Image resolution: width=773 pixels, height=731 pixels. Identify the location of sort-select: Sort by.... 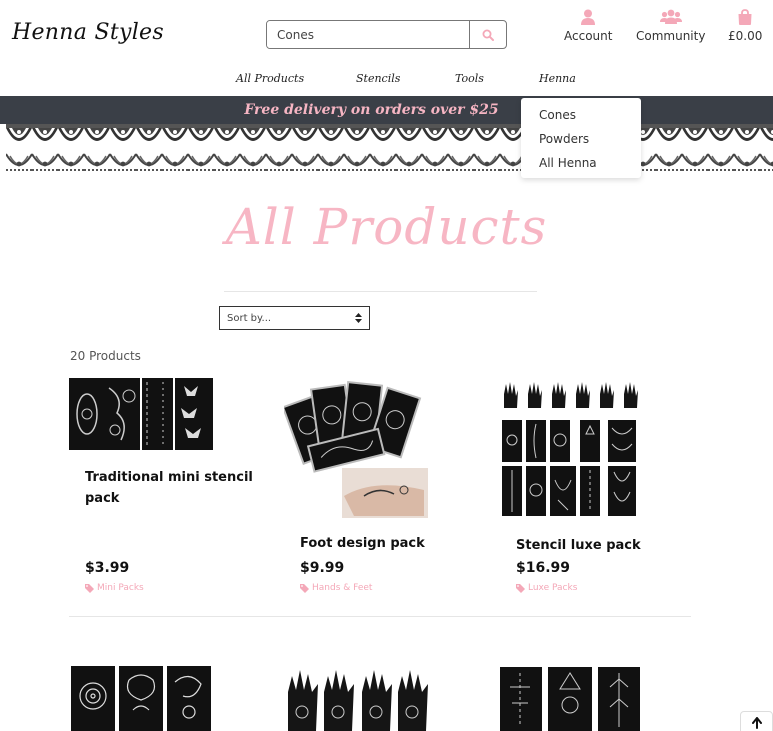
(294, 318).